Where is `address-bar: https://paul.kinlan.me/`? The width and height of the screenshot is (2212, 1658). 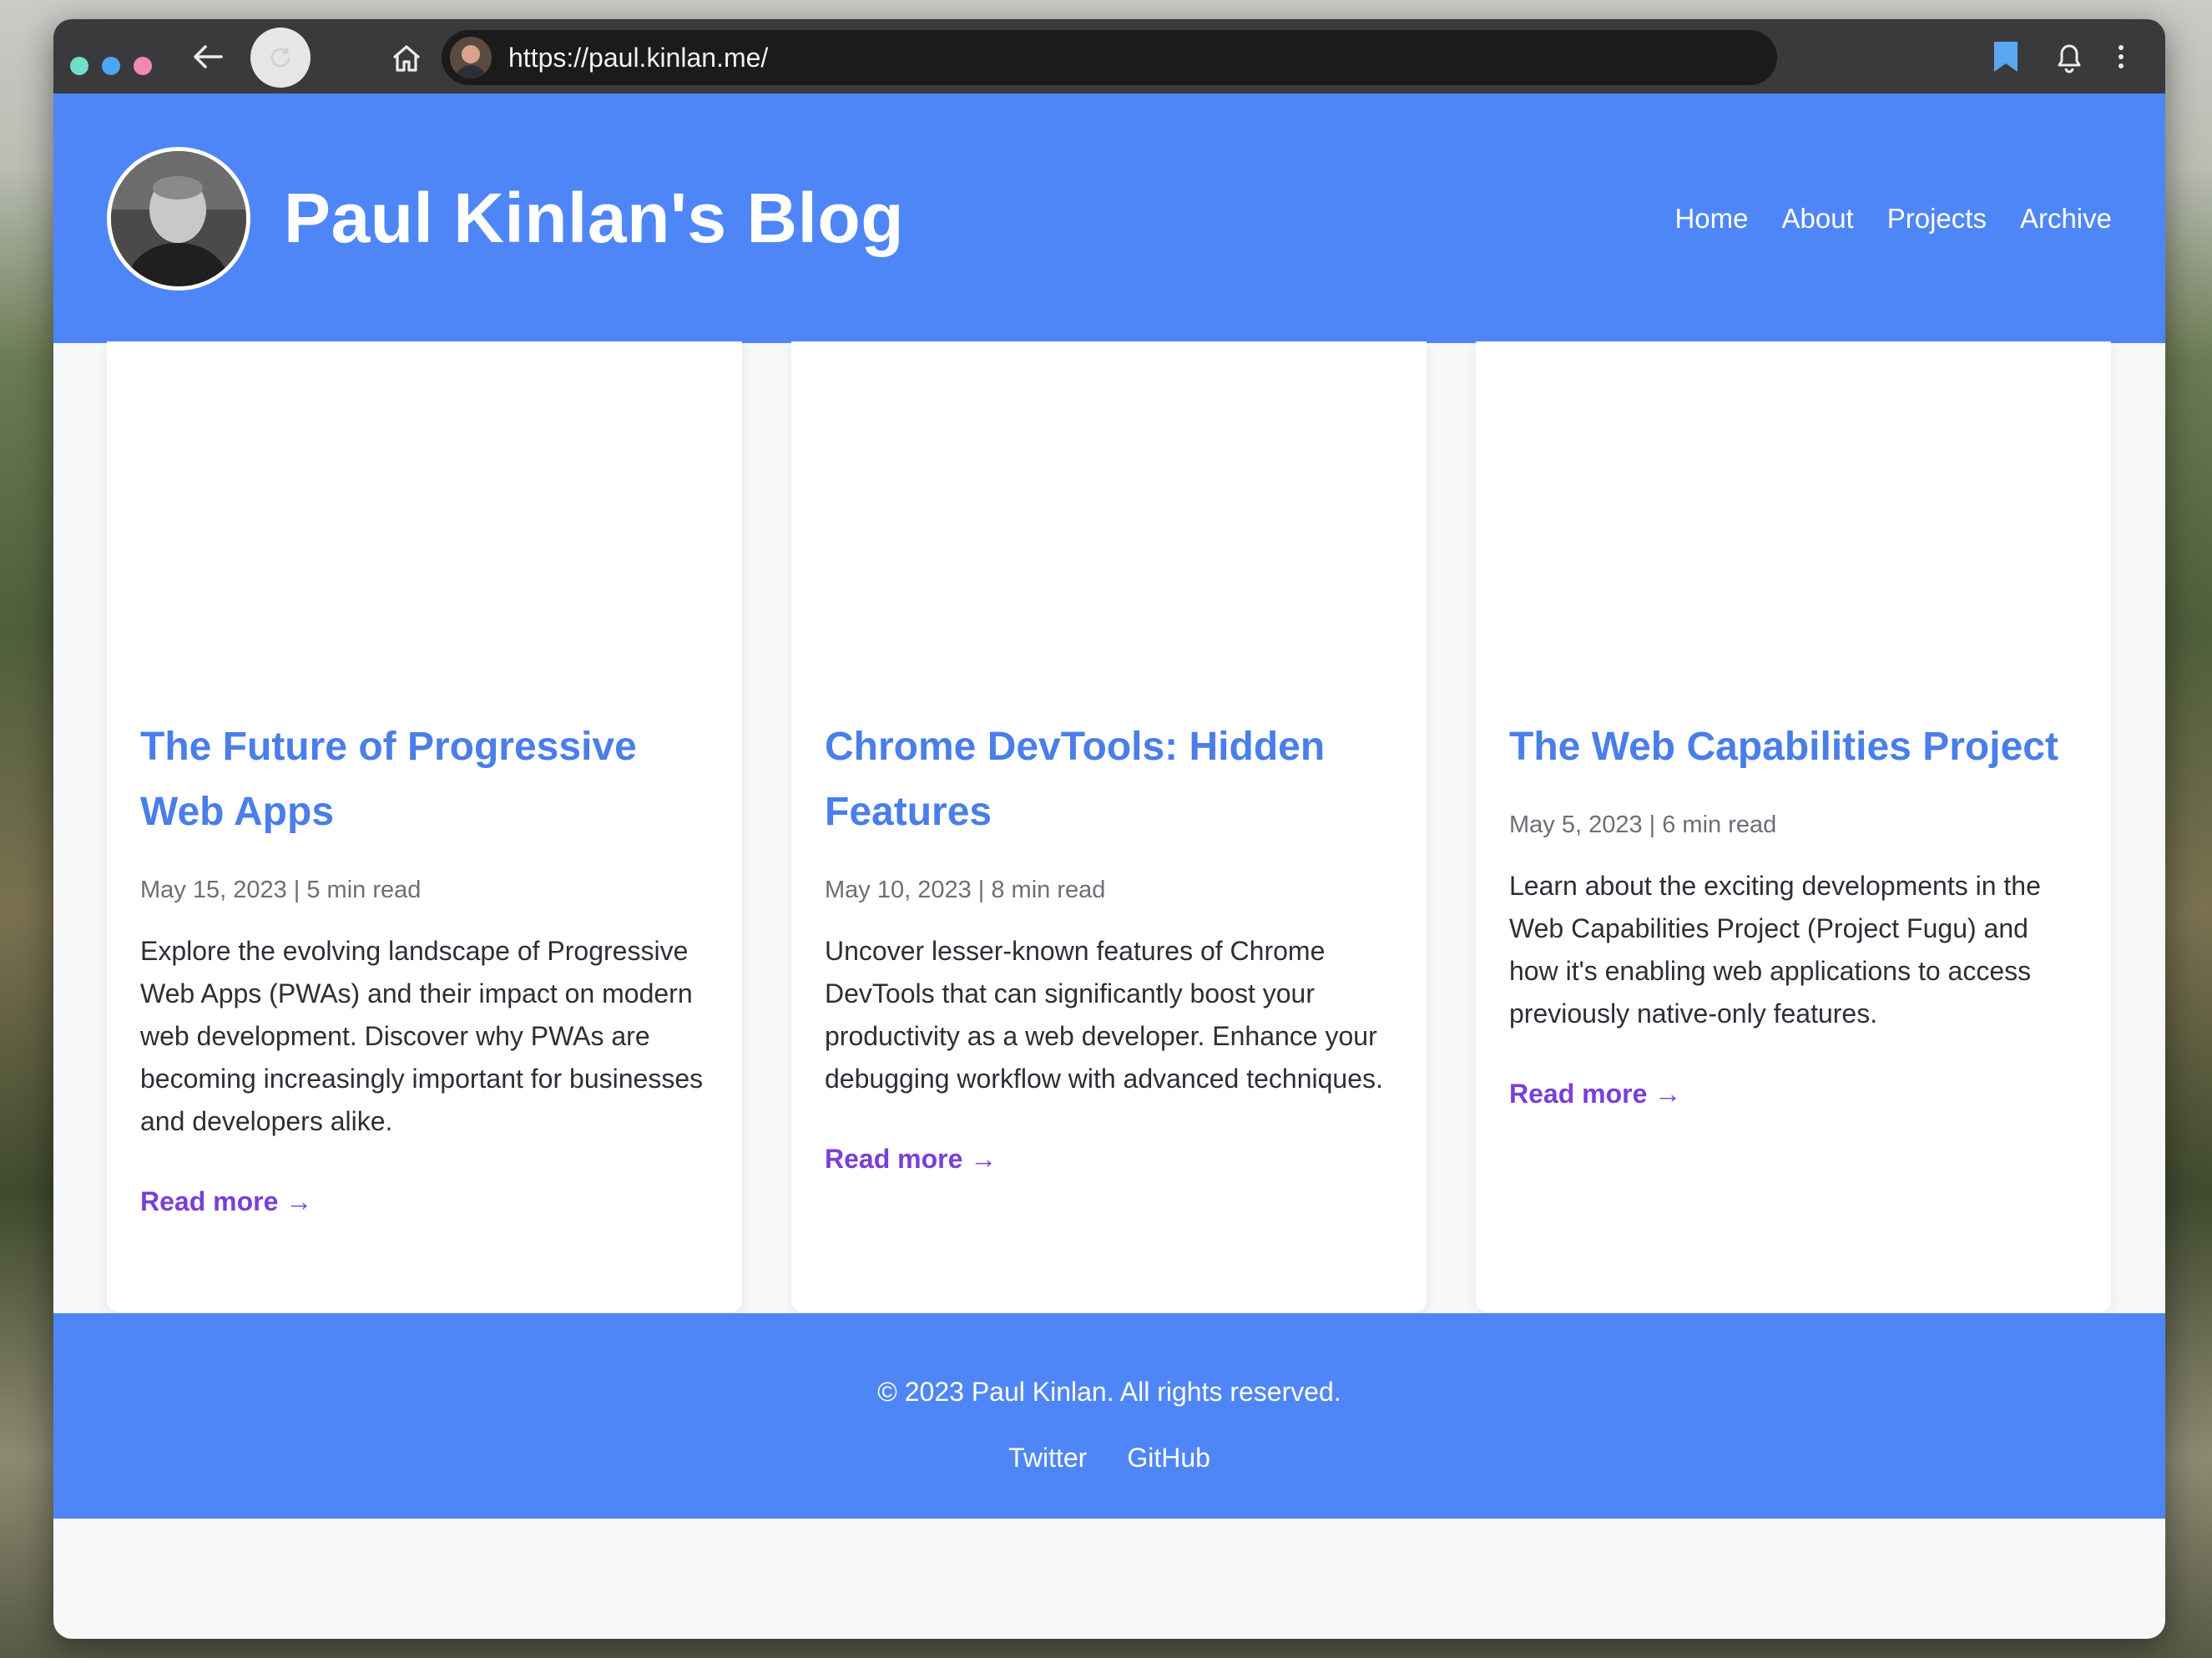
address-bar: https://paul.kinlan.me/ is located at coordinates (1109, 57).